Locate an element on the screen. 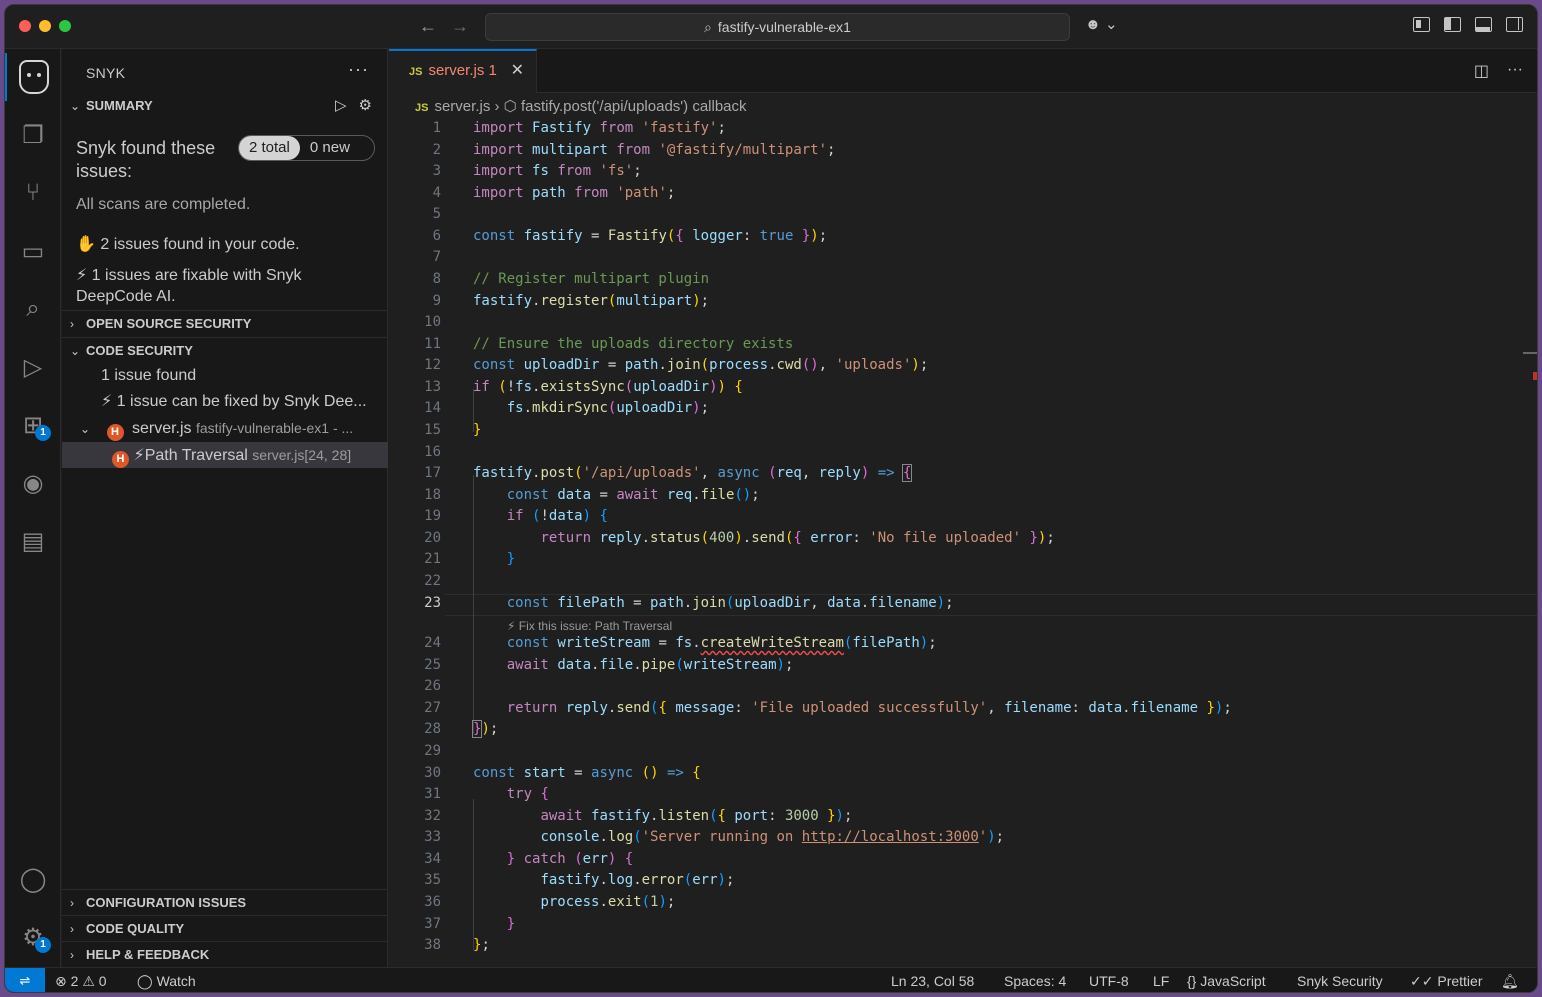 The height and width of the screenshot is (997, 1542). account-icon: ◯ is located at coordinates (33, 879).